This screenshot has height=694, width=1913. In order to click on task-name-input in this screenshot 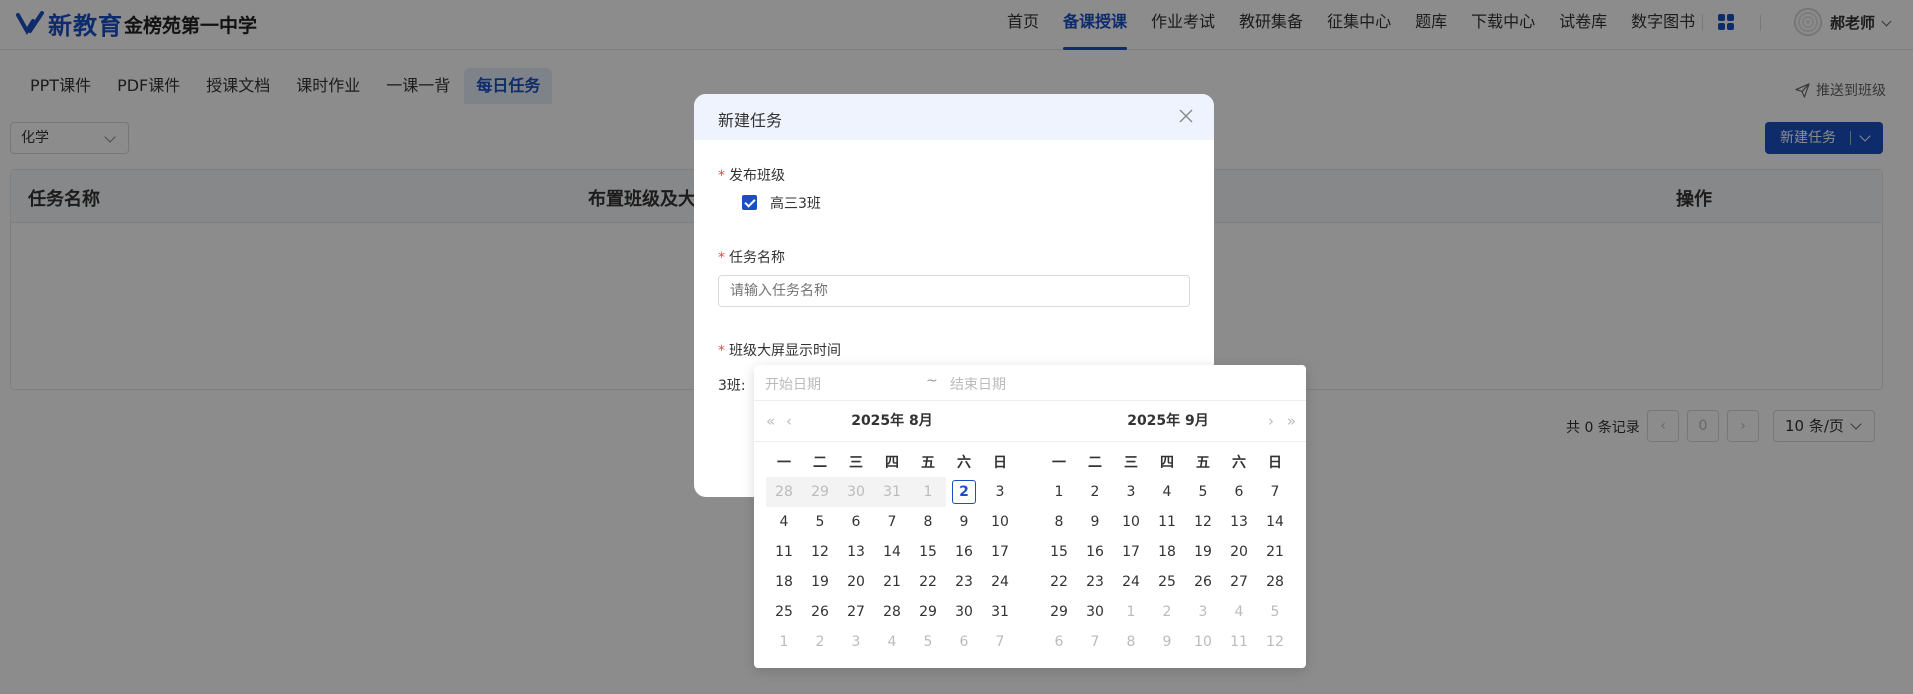, I will do `click(954, 291)`.